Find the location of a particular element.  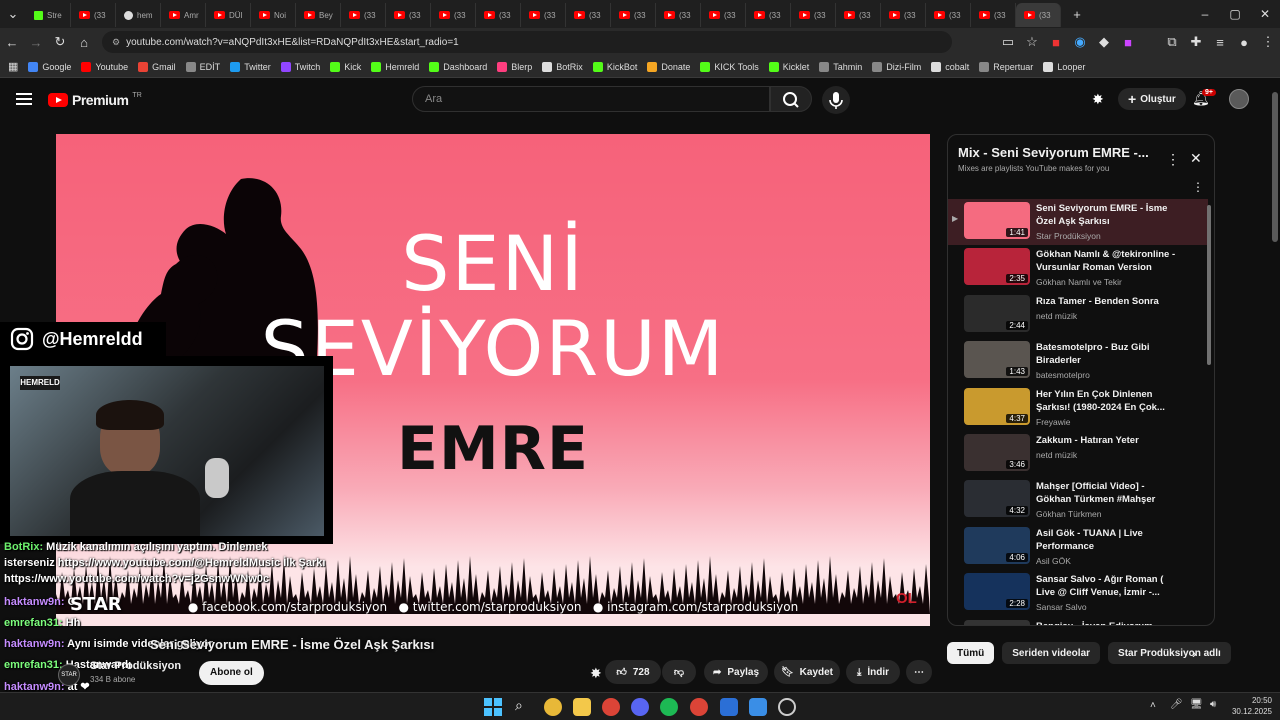

channel-avatar: STAR is located at coordinates (69, 675).